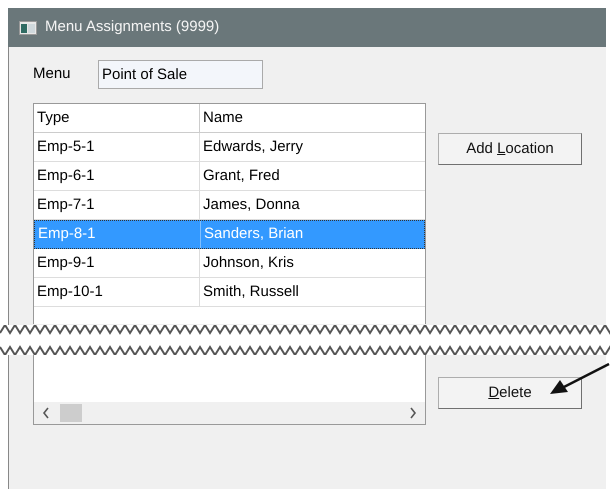  What do you see at coordinates (253, 234) in the screenshot?
I see `table-cell-text: Sanders, Brian` at bounding box center [253, 234].